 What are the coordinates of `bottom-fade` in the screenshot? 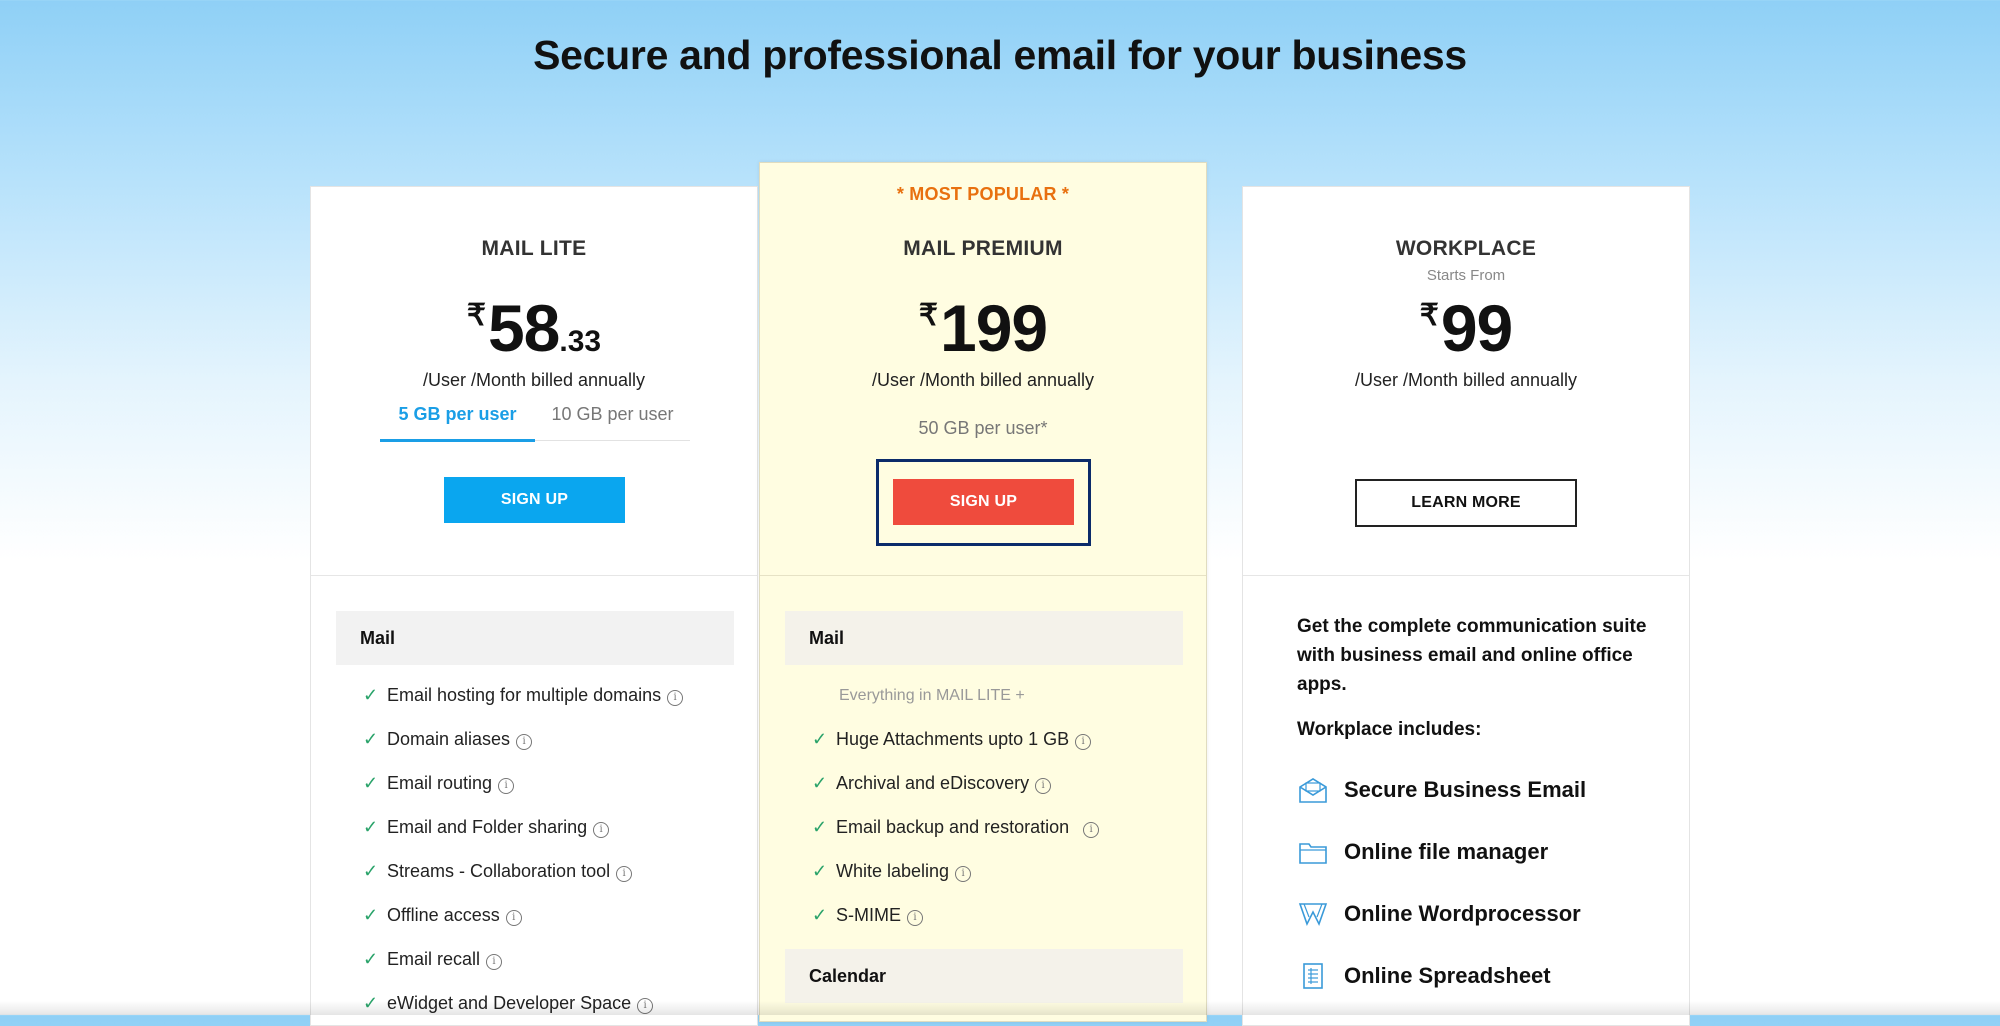 It's located at (1000, 1008).